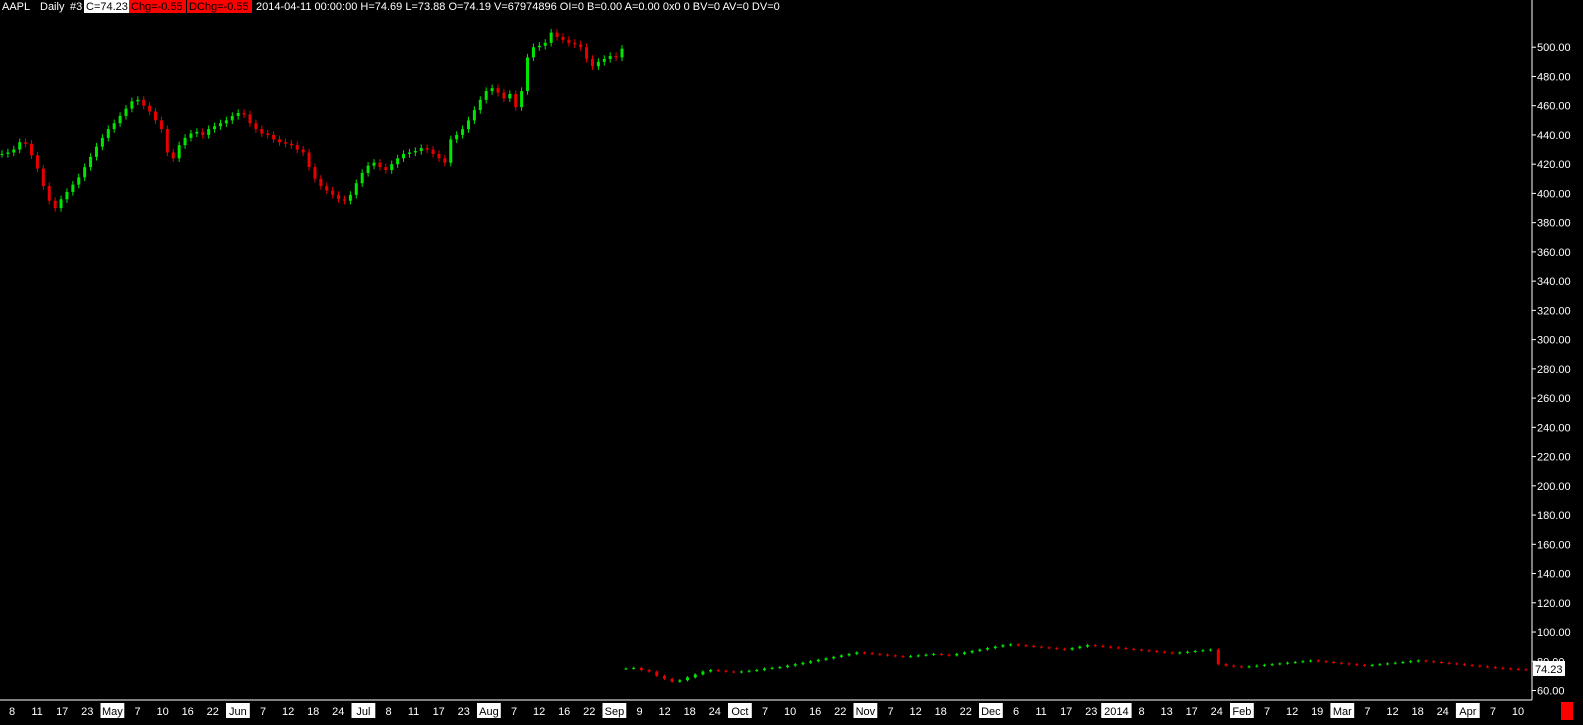  I want to click on y-tick-label: 180.00, so click(1554, 516).